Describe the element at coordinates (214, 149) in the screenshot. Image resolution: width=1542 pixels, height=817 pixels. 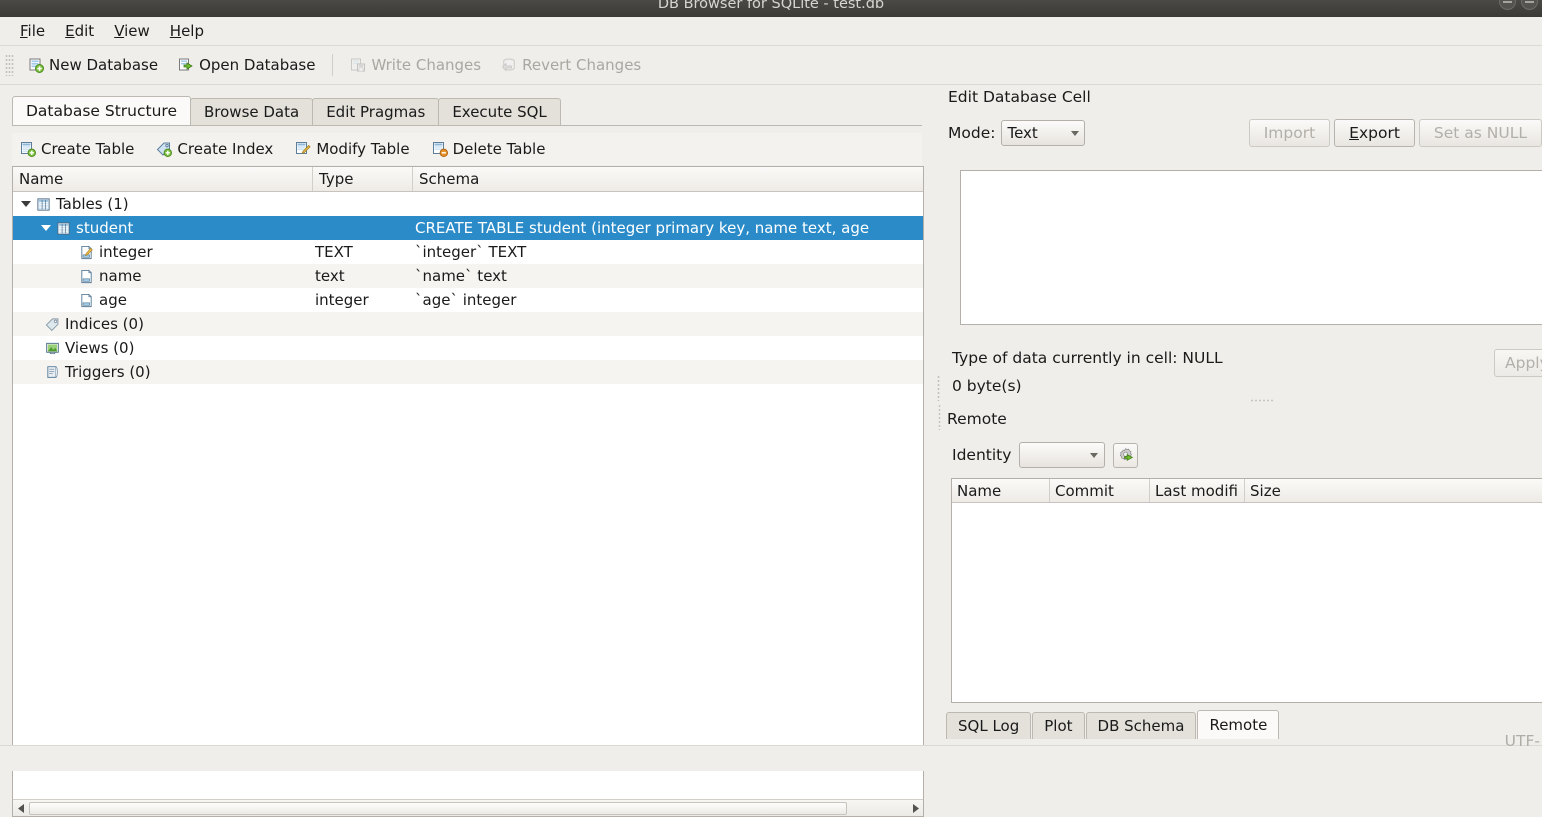
I see `create-index-button: Create Index` at that location.